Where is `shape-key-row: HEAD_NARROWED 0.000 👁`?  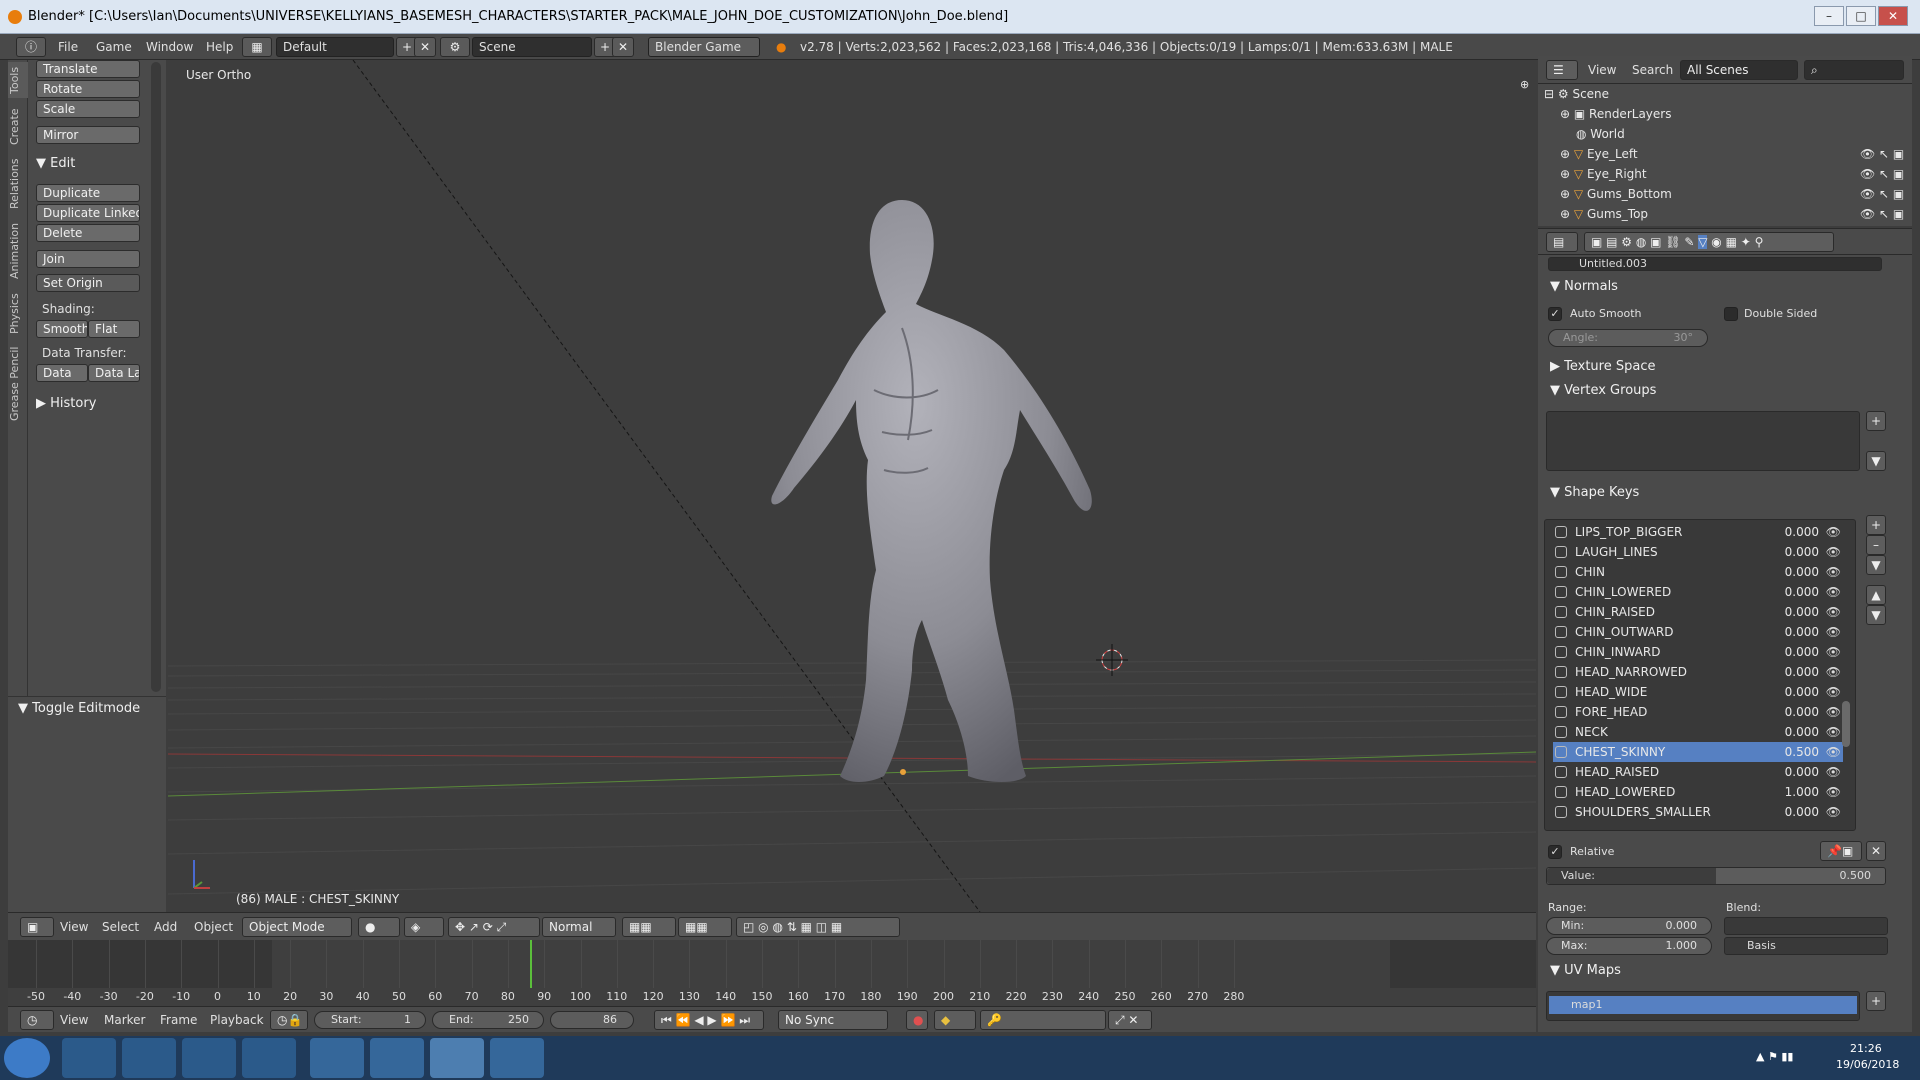
shape-key-row: HEAD_NARROWED 0.000 👁 is located at coordinates (1698, 672).